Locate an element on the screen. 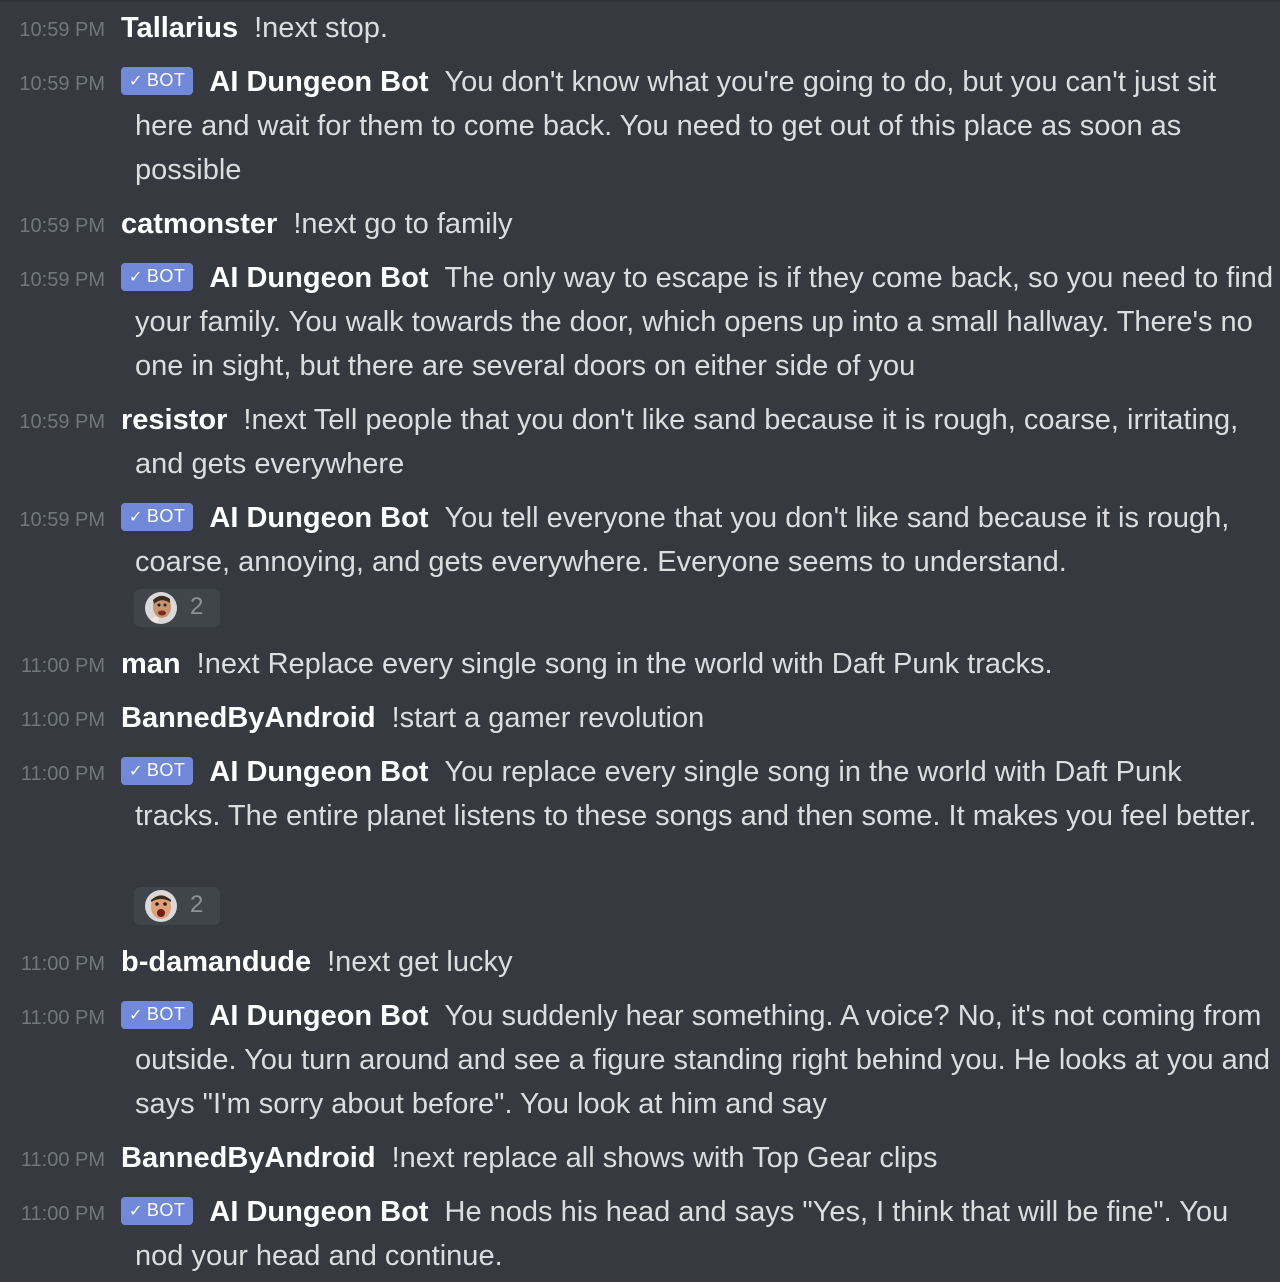 This screenshot has width=1280, height=1282. message-author: Tallarius is located at coordinates (179, 28).